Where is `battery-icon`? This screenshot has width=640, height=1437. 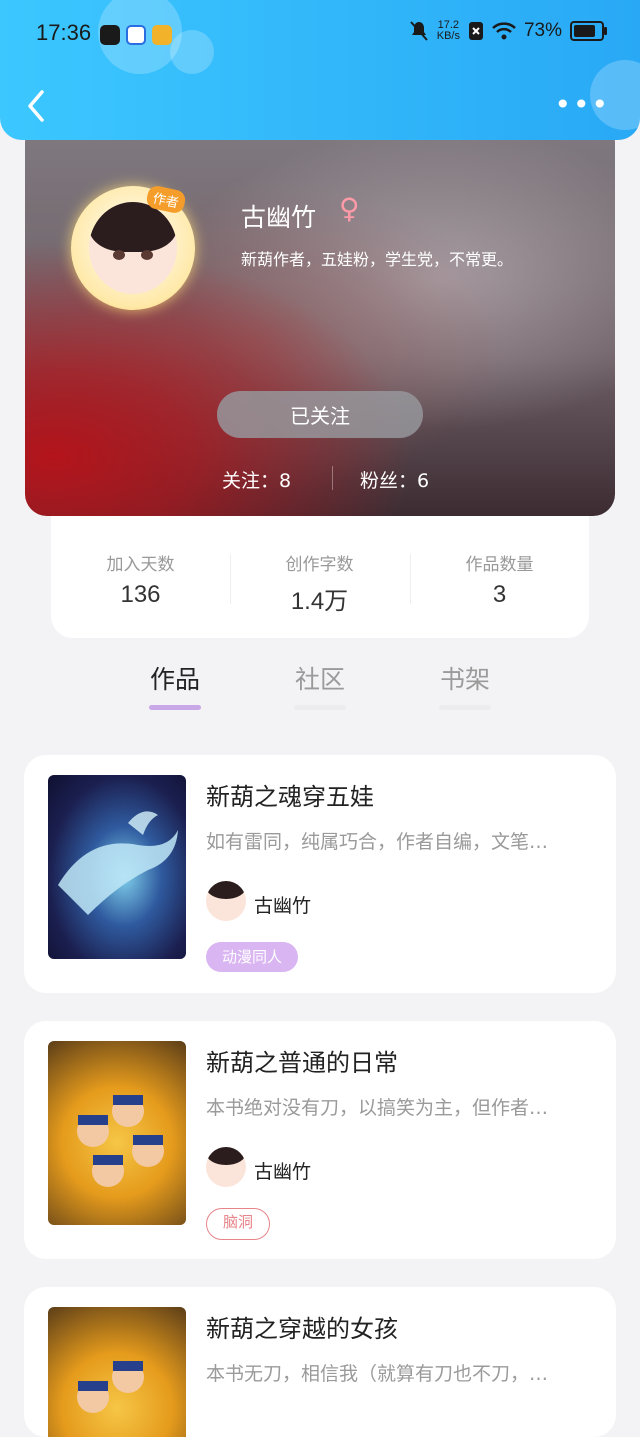 battery-icon is located at coordinates (588, 31).